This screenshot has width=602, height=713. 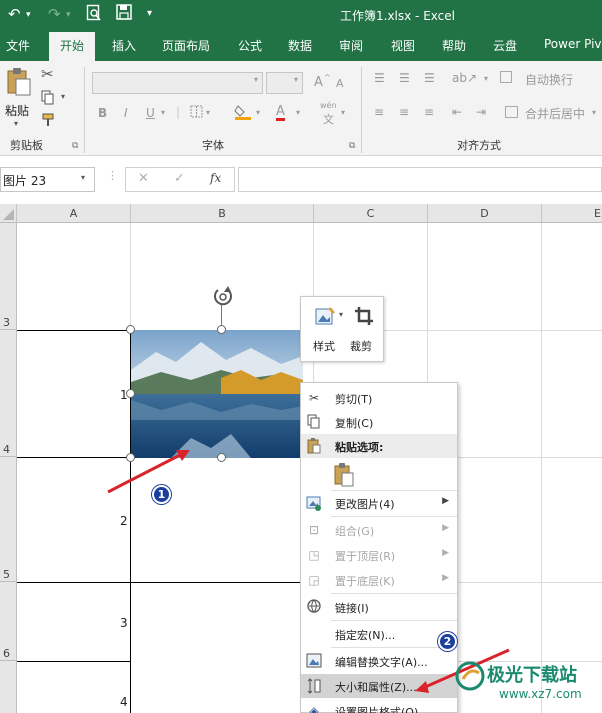 I want to click on watermark: 极光下载站 www.xz7.com, so click(x=528, y=684).